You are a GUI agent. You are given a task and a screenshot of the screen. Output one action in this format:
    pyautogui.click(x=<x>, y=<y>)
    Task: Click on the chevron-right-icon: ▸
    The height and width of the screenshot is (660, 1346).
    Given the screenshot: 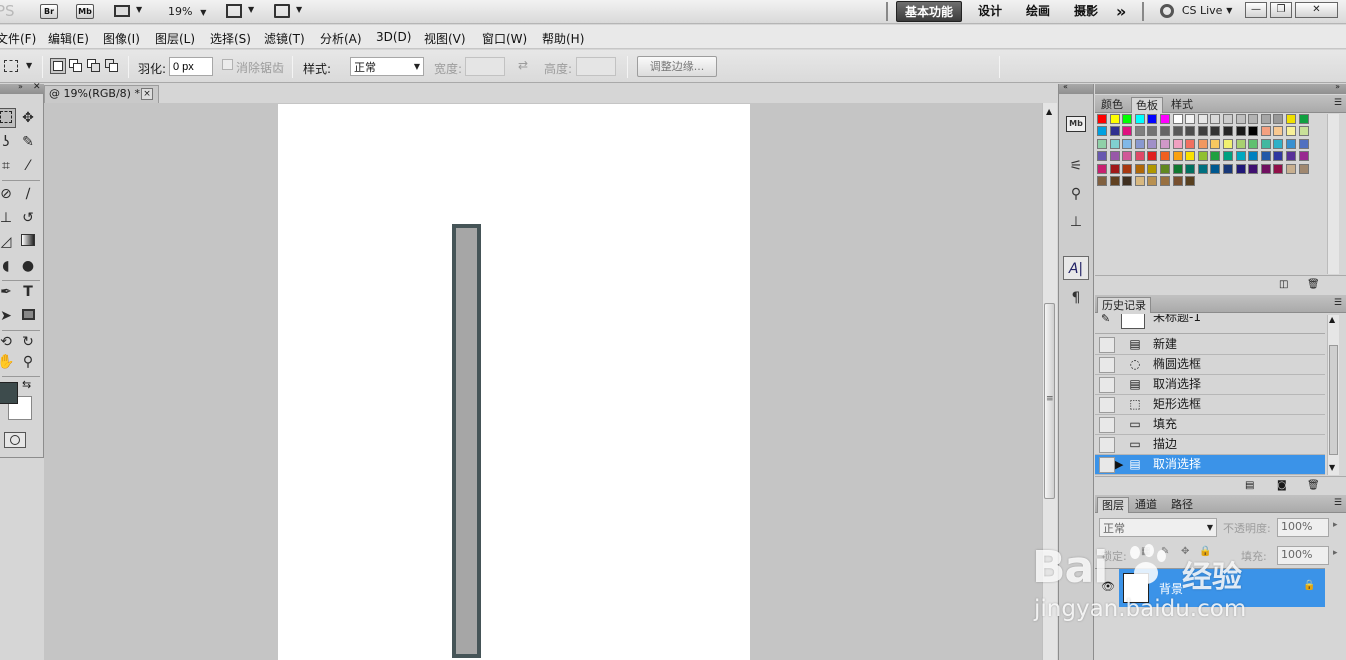 What is the action you would take?
    pyautogui.click(x=1335, y=525)
    